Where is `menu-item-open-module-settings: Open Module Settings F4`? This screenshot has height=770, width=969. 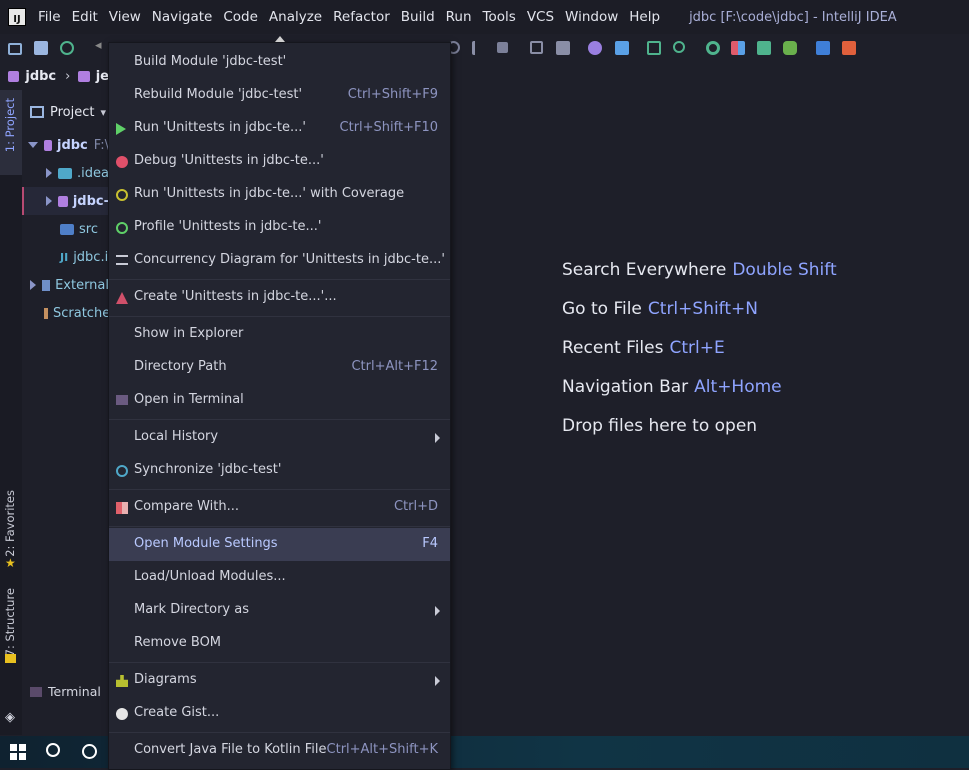
menu-item-open-module-settings: Open Module Settings F4 is located at coordinates (279, 544).